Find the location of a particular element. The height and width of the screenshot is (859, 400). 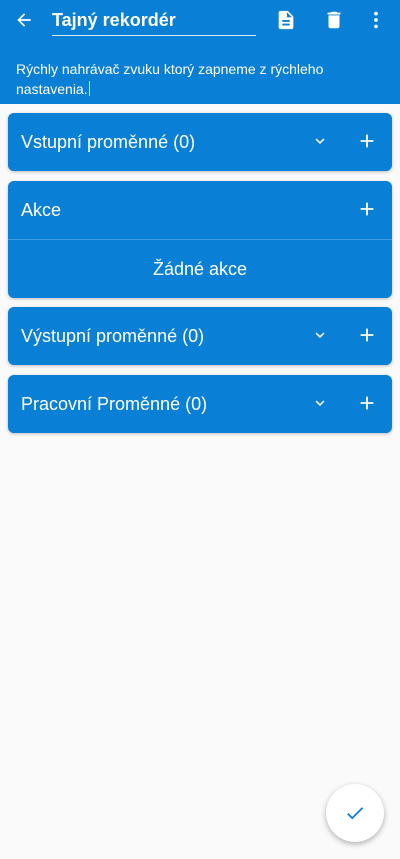

document-icon is located at coordinates (286, 20).